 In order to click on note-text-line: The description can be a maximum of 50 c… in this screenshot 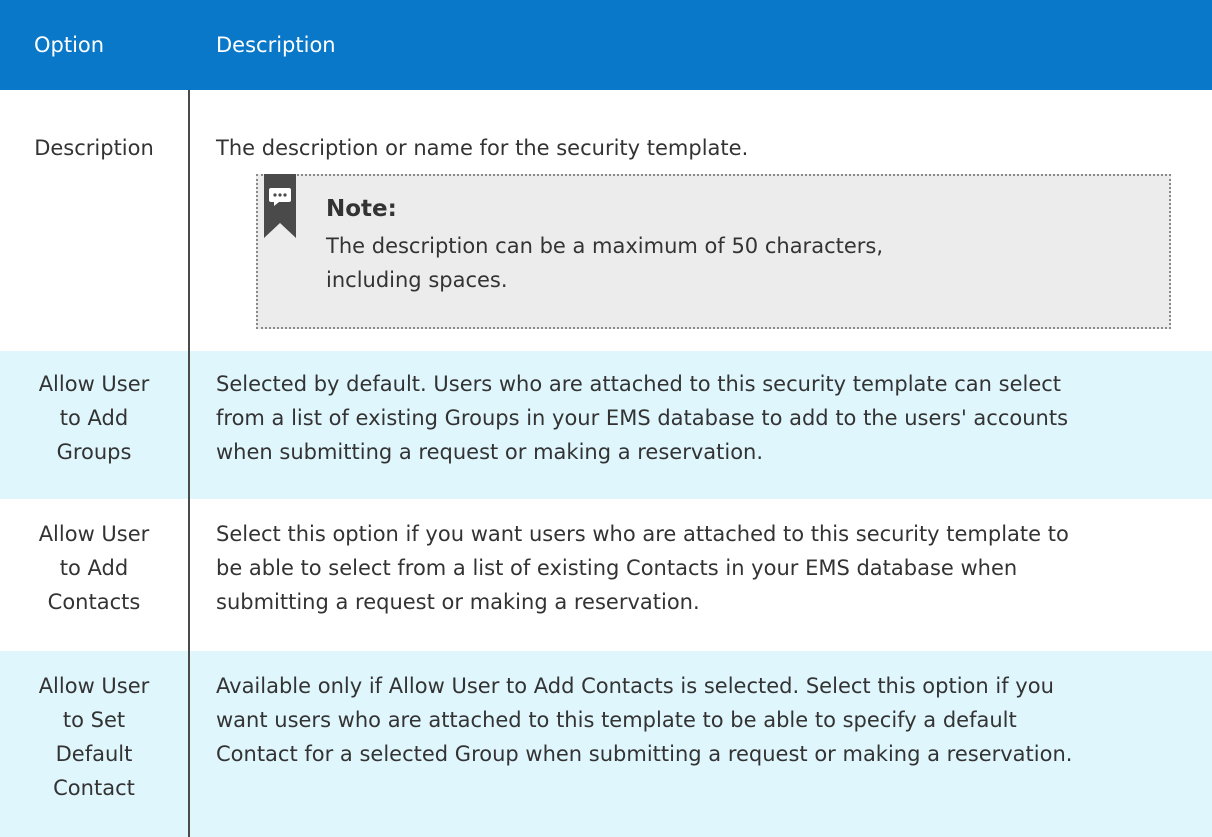, I will do `click(605, 246)`.